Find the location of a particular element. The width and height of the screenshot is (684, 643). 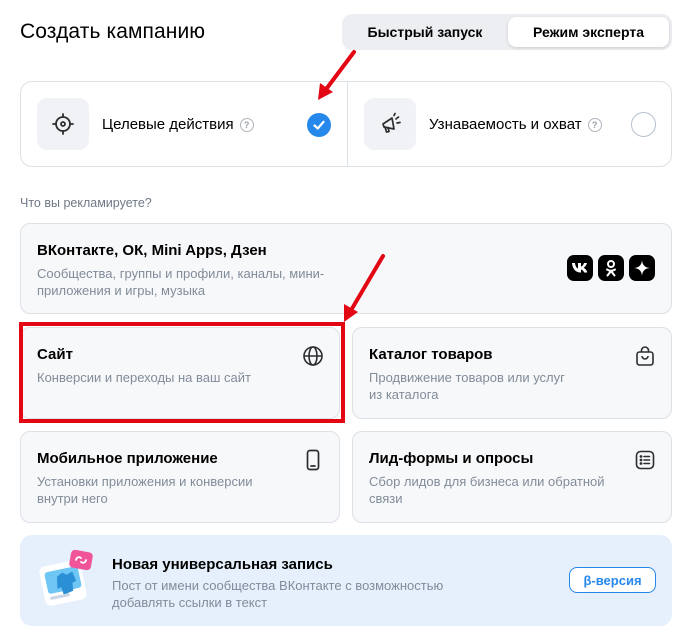

post-illustration-icon is located at coordinates (69, 578).